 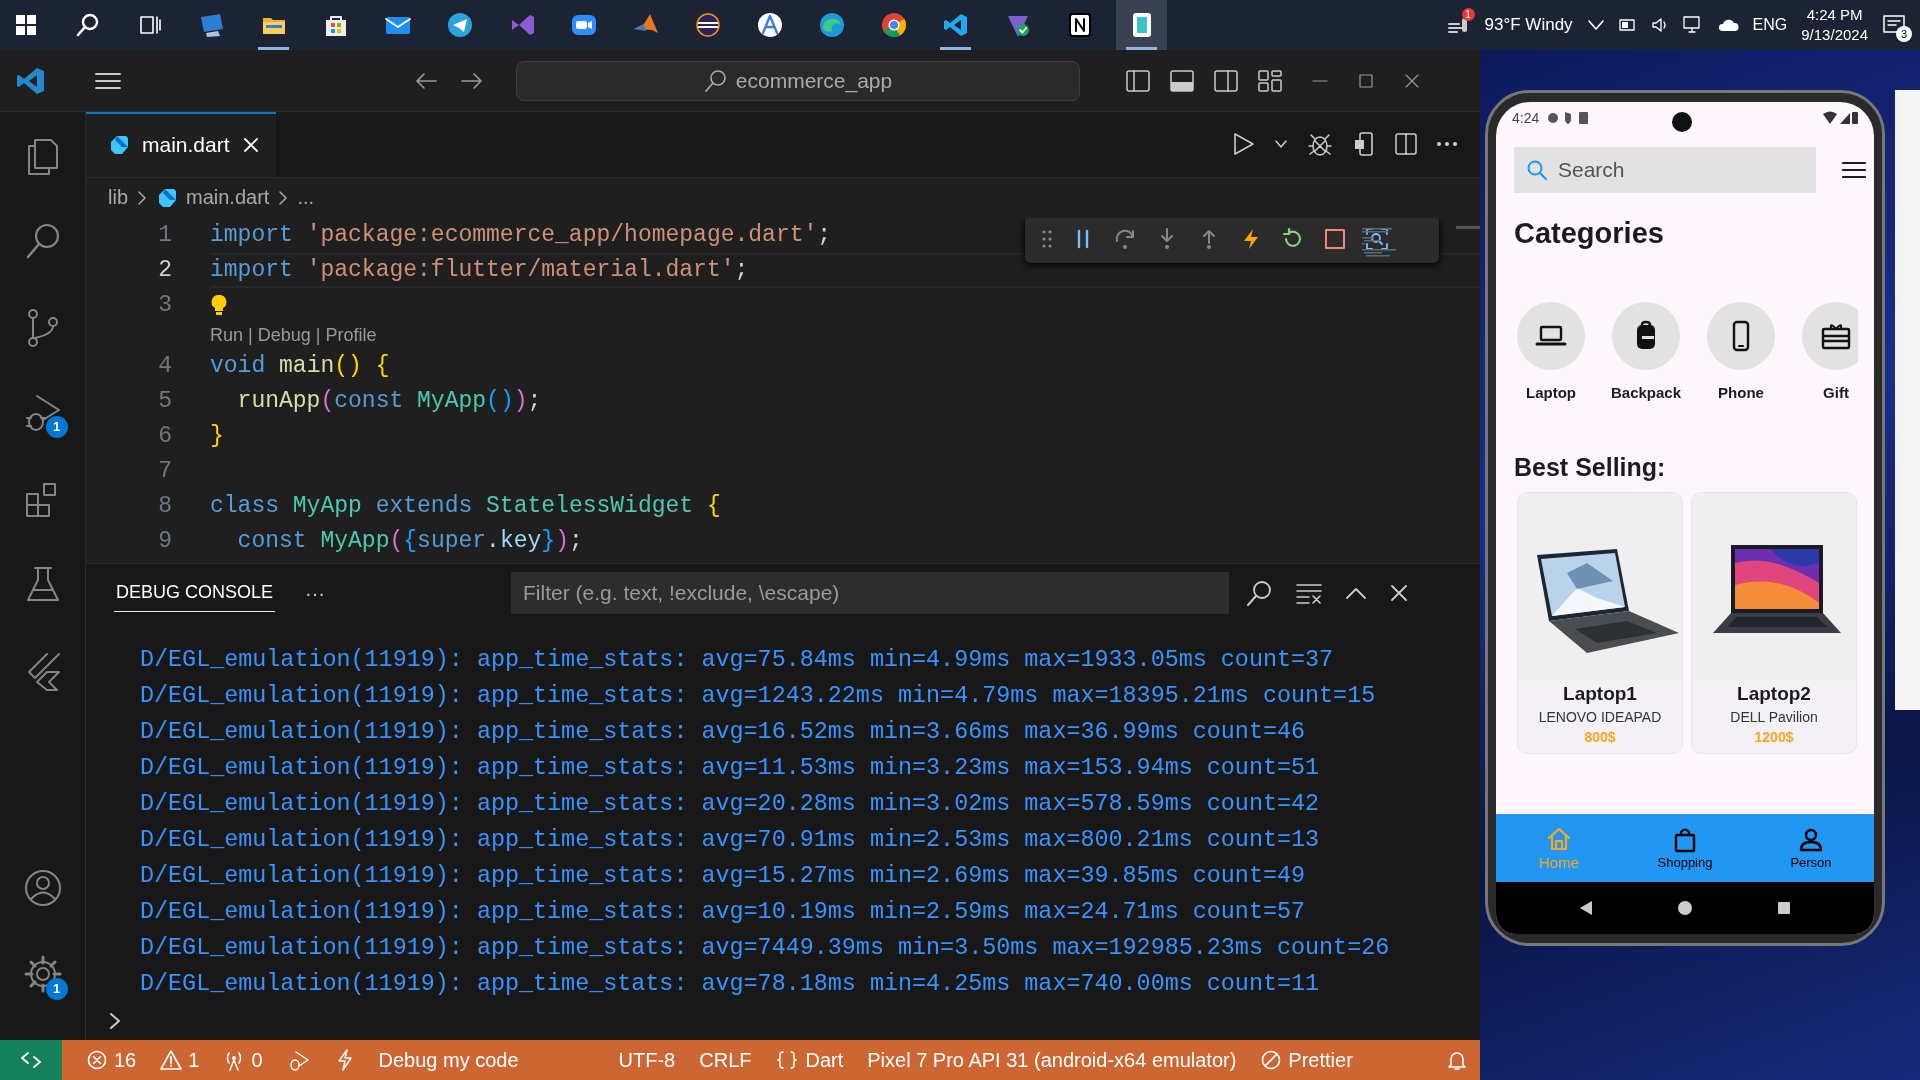 What do you see at coordinates (723, 732) in the screenshot?
I see `console-line: D/EGL_emulation(11919): app_time_stats: avg=16.52ms min=3.66ms max=36.99ms count=46` at bounding box center [723, 732].